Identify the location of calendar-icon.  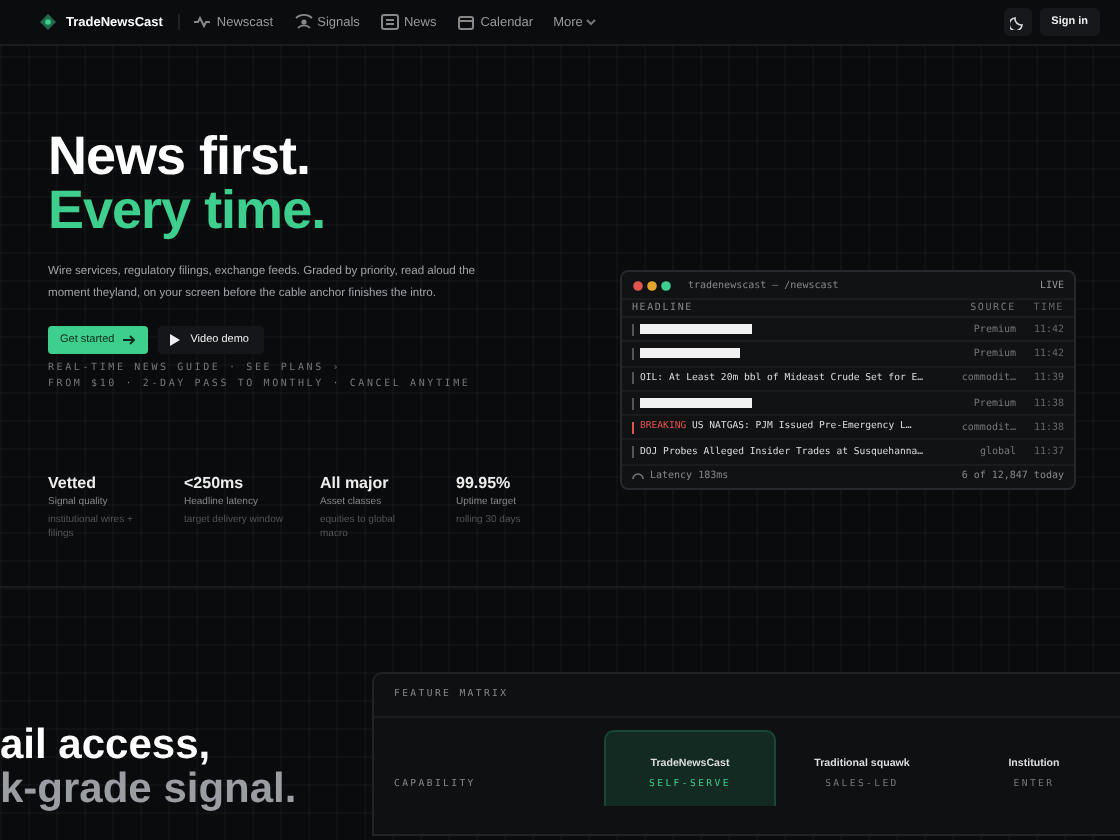
(466, 22).